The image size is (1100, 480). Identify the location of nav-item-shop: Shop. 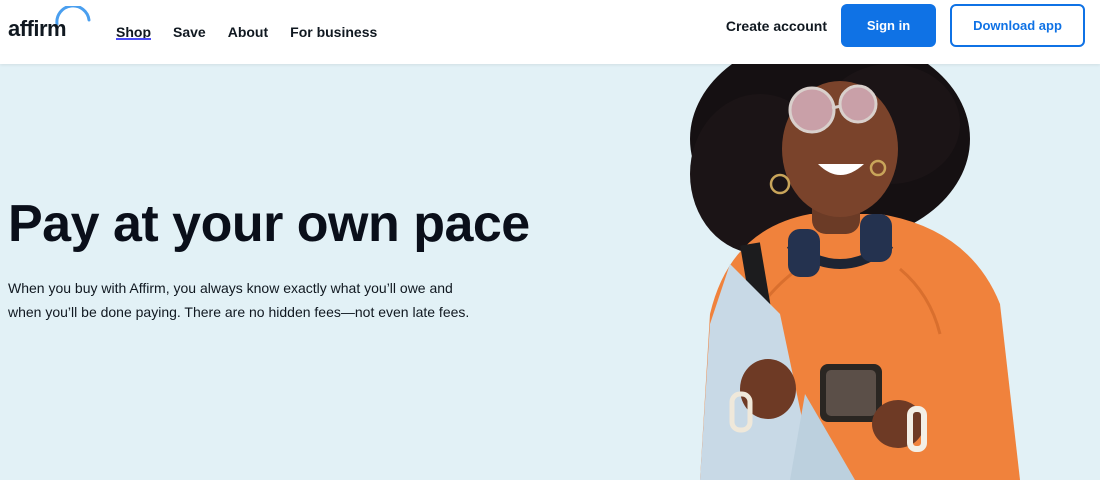
(133, 32).